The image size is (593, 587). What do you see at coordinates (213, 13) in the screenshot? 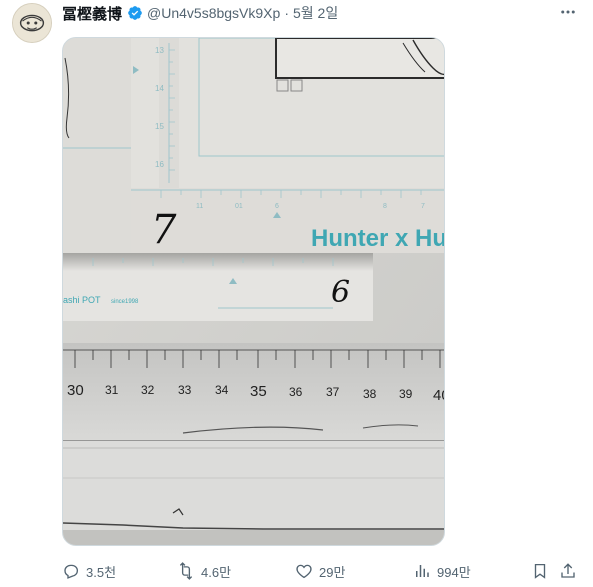
I see `user-handle: @Un4v5s8bgsVk9Xp` at bounding box center [213, 13].